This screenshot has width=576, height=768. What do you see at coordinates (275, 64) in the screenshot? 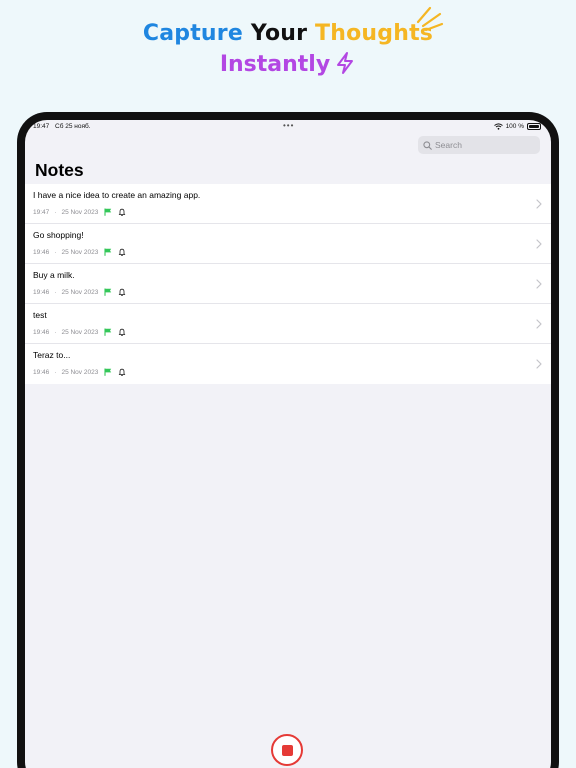
I see `headline-word-instantly: Instantly` at bounding box center [275, 64].